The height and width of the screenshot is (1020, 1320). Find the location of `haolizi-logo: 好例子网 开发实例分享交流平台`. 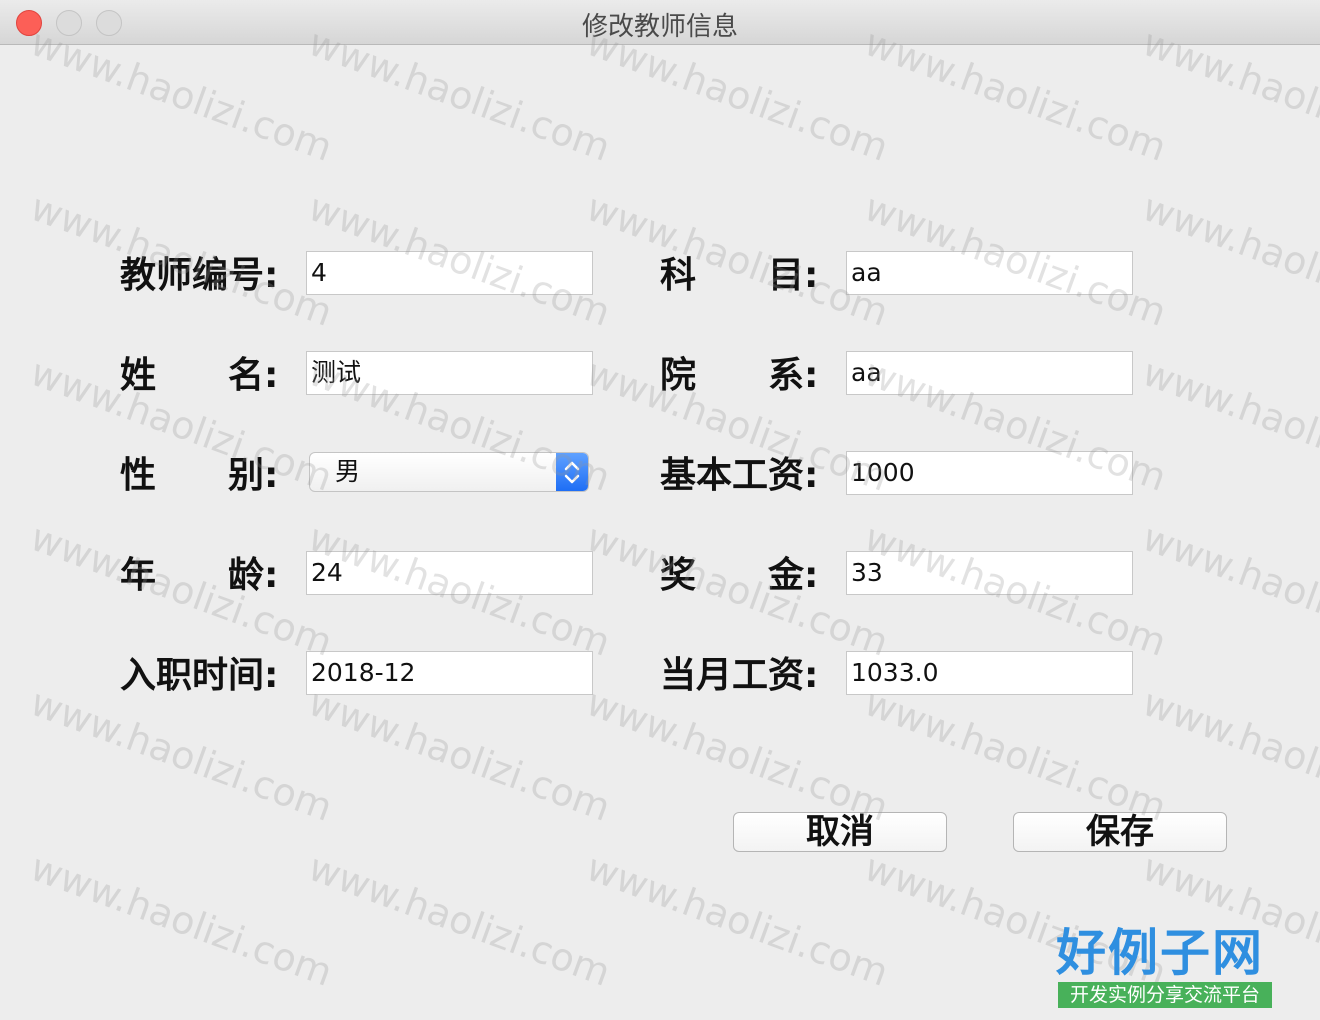

haolizi-logo: 好例子网 开发实例分享交流平台 is located at coordinates (1165, 967).